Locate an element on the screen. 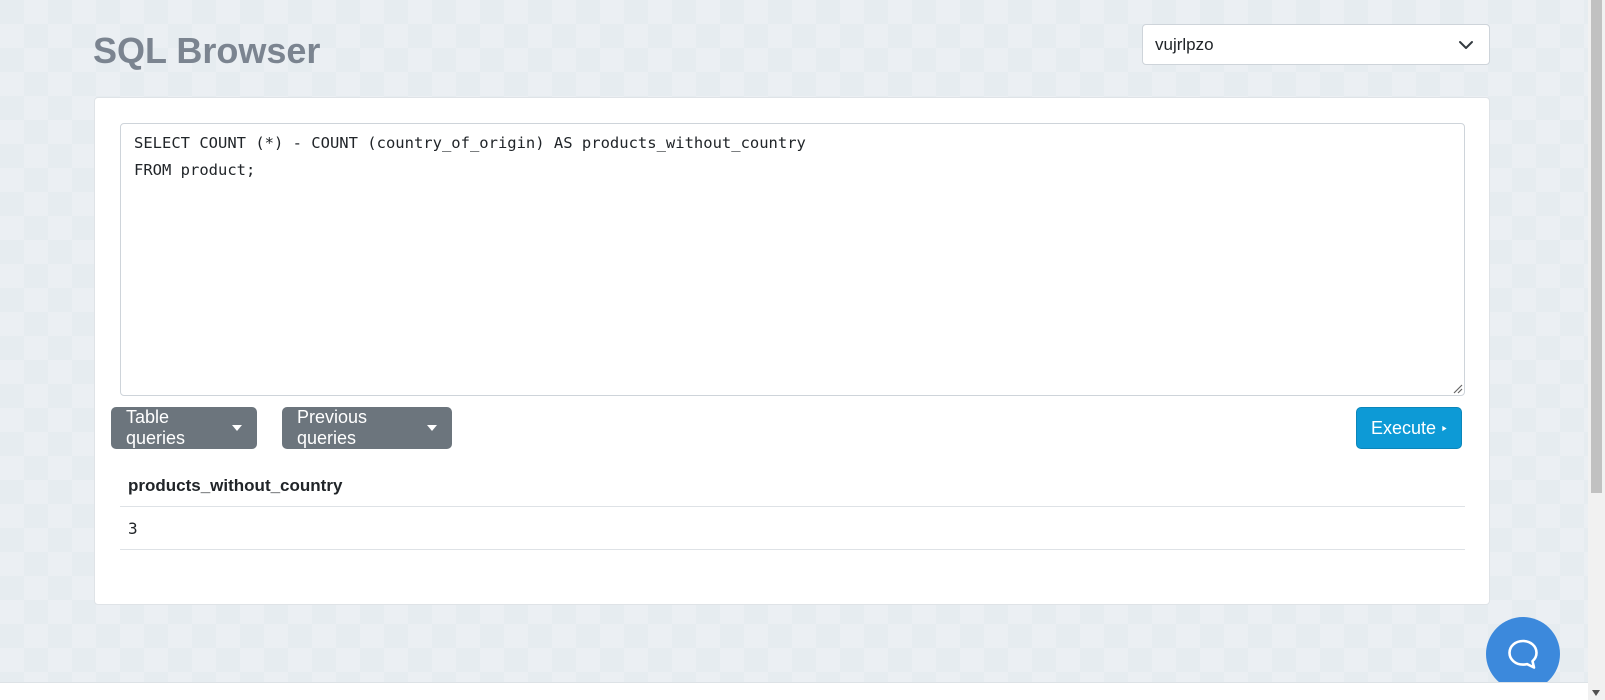 This screenshot has width=1605, height=700. table-header-row: products_without_country is located at coordinates (792, 487).